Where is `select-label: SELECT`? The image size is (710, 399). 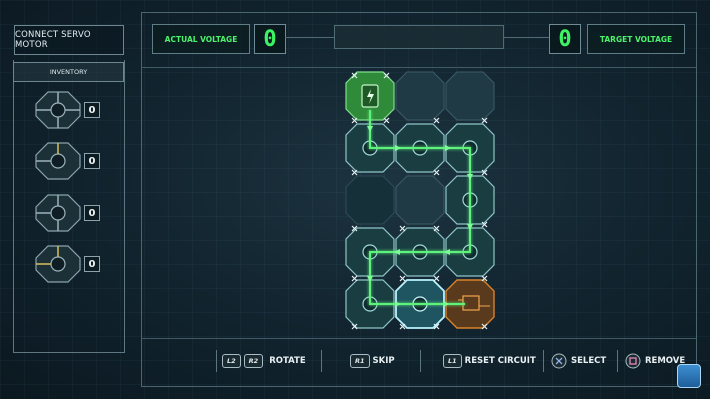
select-label: SELECT is located at coordinates (589, 361).